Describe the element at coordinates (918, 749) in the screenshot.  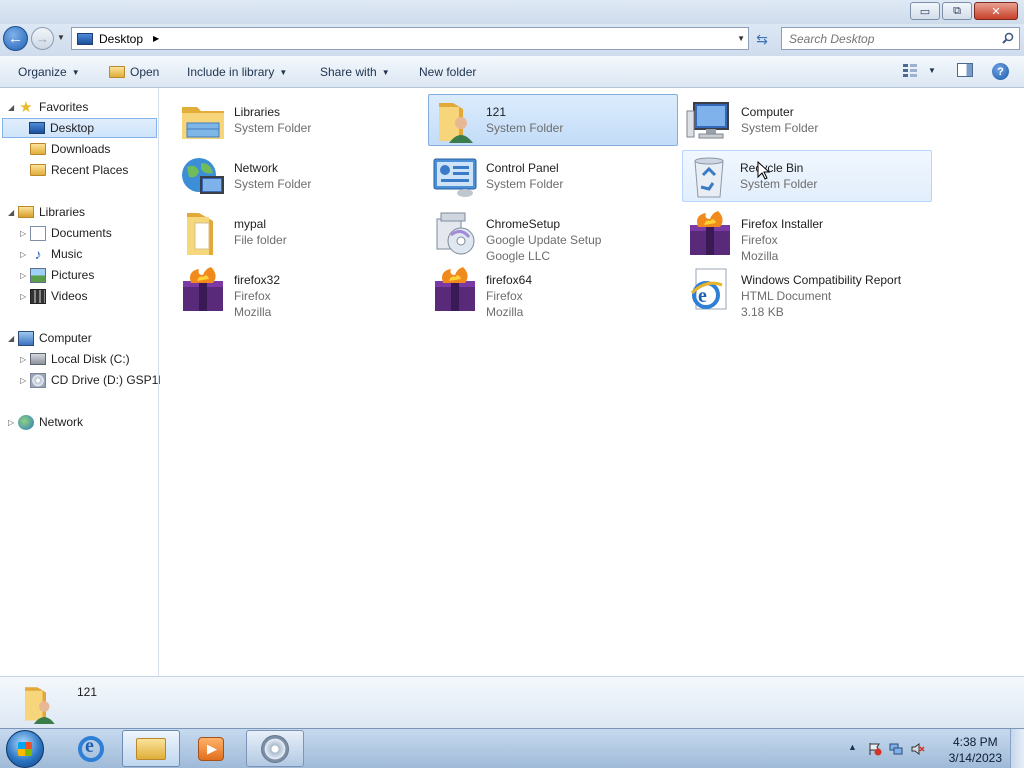
I see `volume-muted-icon` at that location.